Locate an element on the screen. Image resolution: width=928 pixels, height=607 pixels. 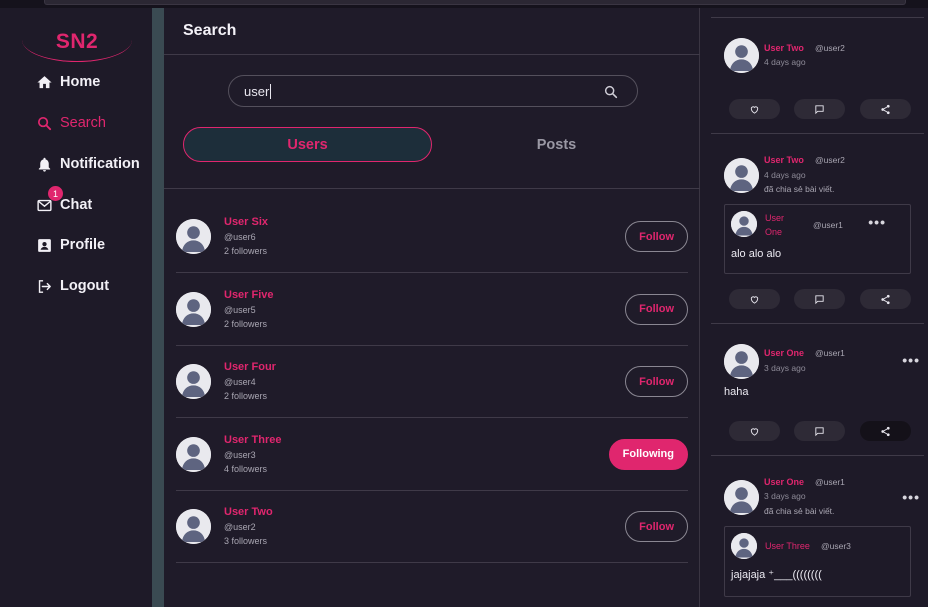
user-name: User Four is located at coordinates (250, 367).